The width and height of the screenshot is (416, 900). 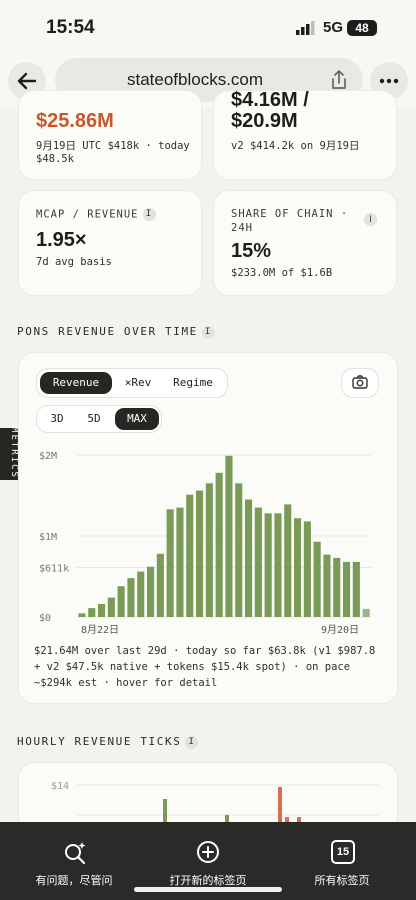 I want to click on mcap-card: MCAP / REVENUE I 1.95× 7d avg basis, so click(x=110, y=243).